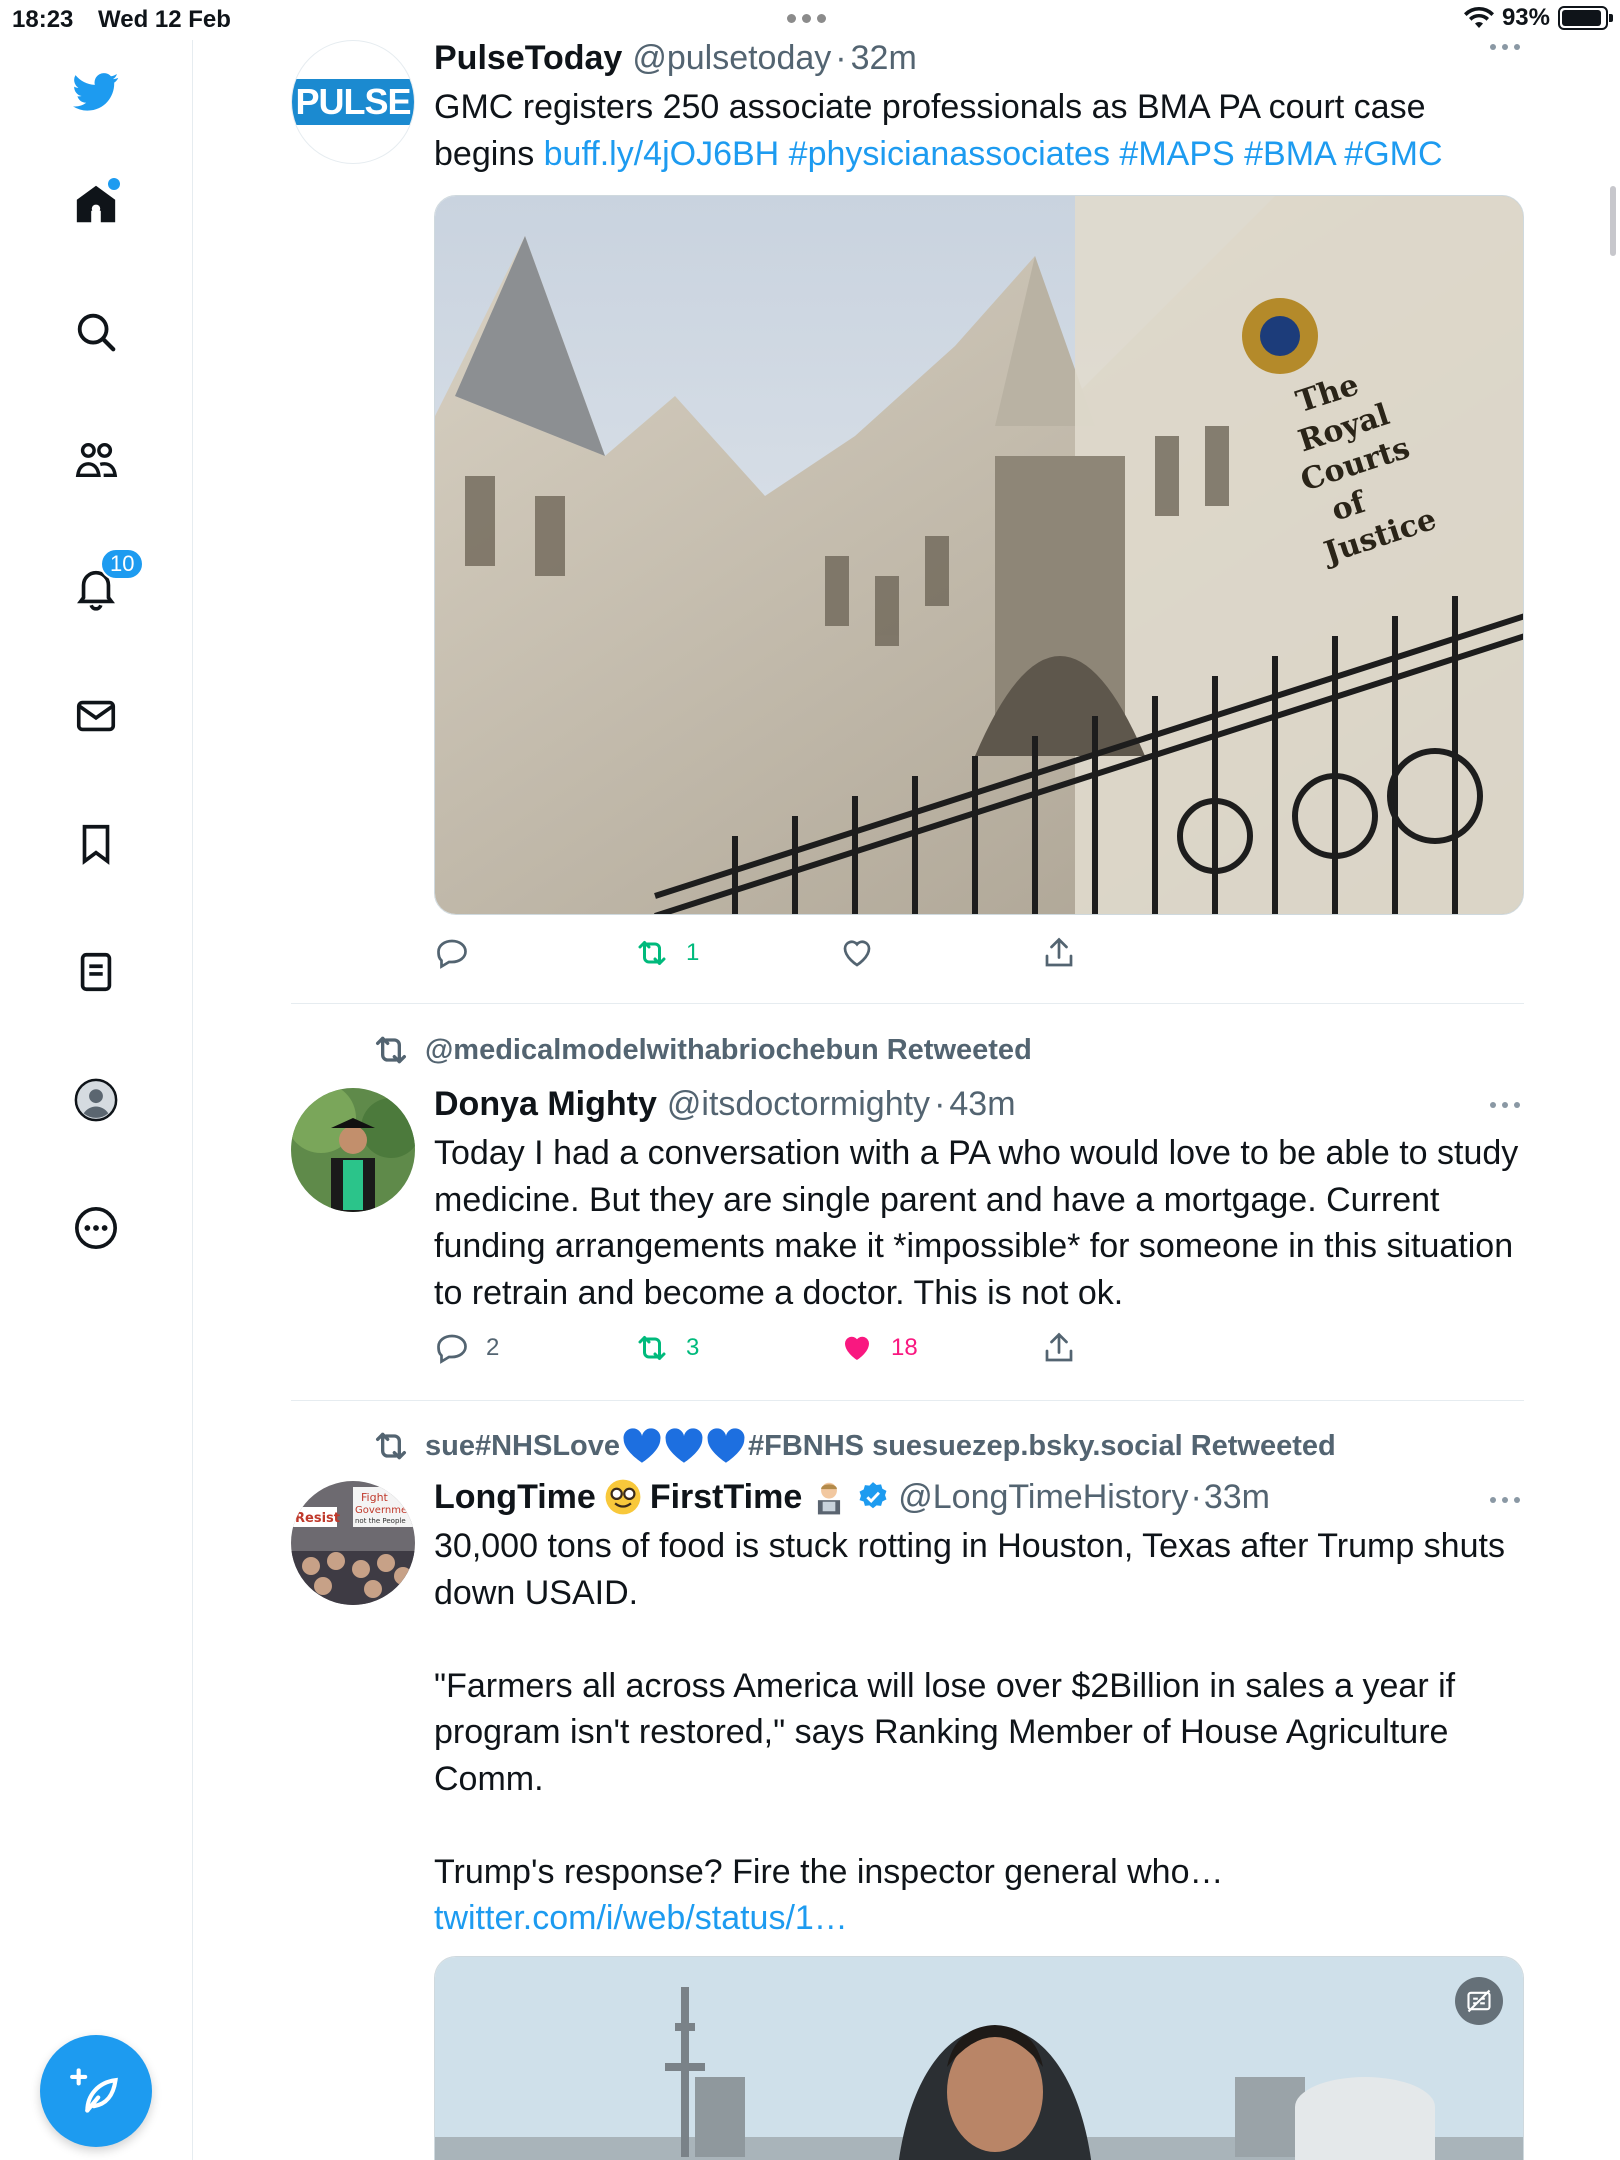 This screenshot has width=1620, height=2160. Describe the element at coordinates (728, 1049) in the screenshot. I see `retweet-context-text: @medicalmodelwithabriochebun Retweeted` at that location.